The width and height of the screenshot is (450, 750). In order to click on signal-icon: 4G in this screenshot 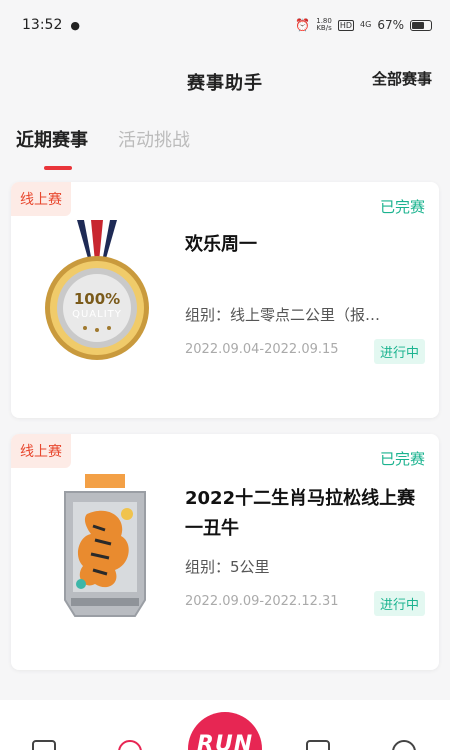, I will do `click(366, 24)`.